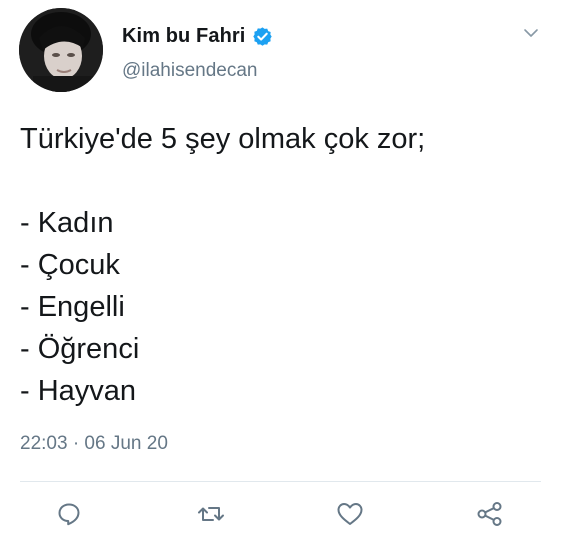 The width and height of the screenshot is (561, 547). I want to click on verified-badge-icon, so click(262, 36).